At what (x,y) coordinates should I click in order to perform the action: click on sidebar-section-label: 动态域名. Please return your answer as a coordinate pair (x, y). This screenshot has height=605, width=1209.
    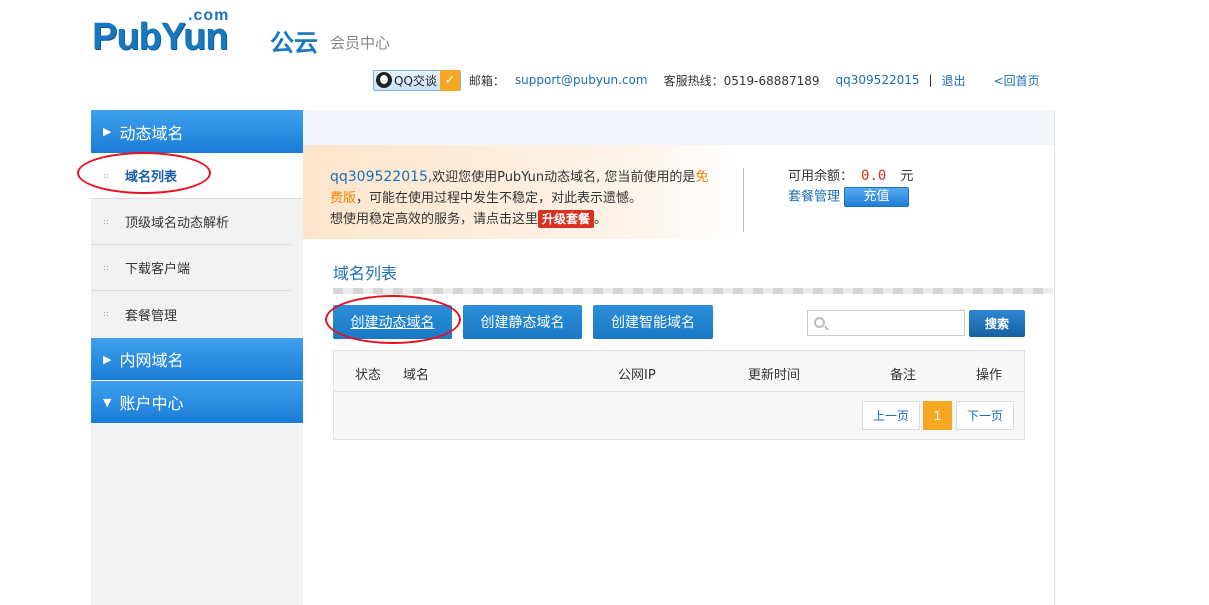
    Looking at the image, I should click on (151, 133).